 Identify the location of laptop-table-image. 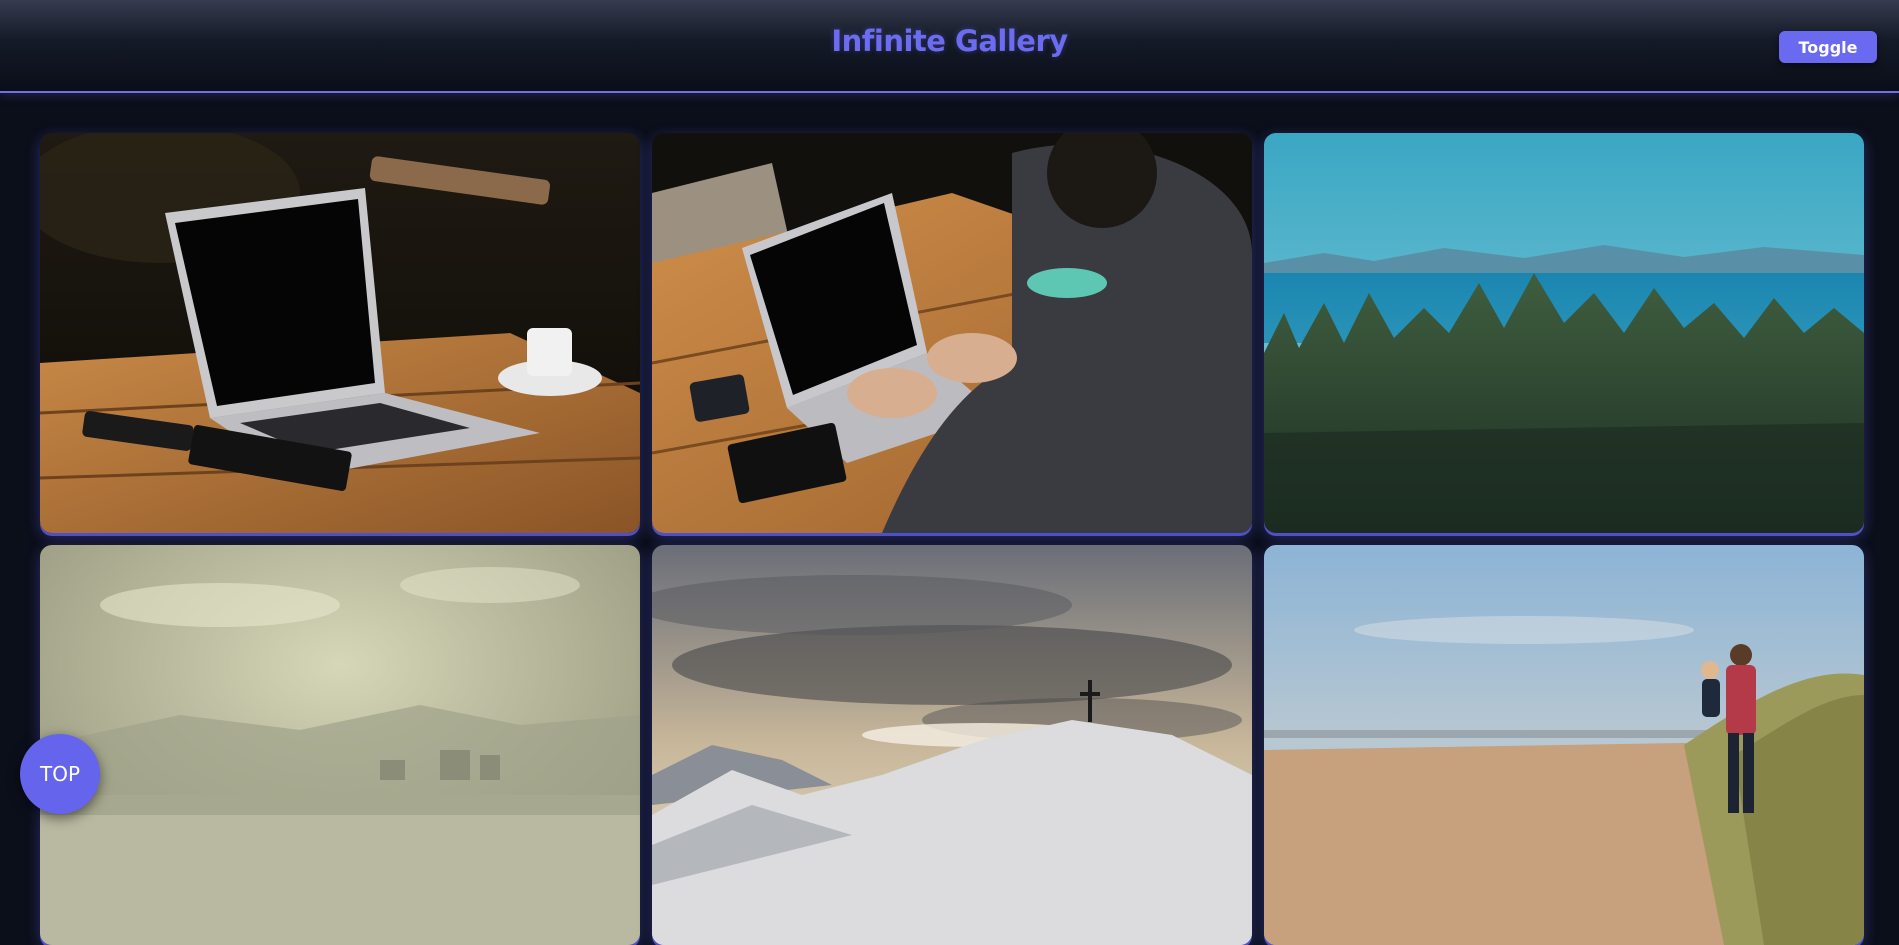
(340, 333).